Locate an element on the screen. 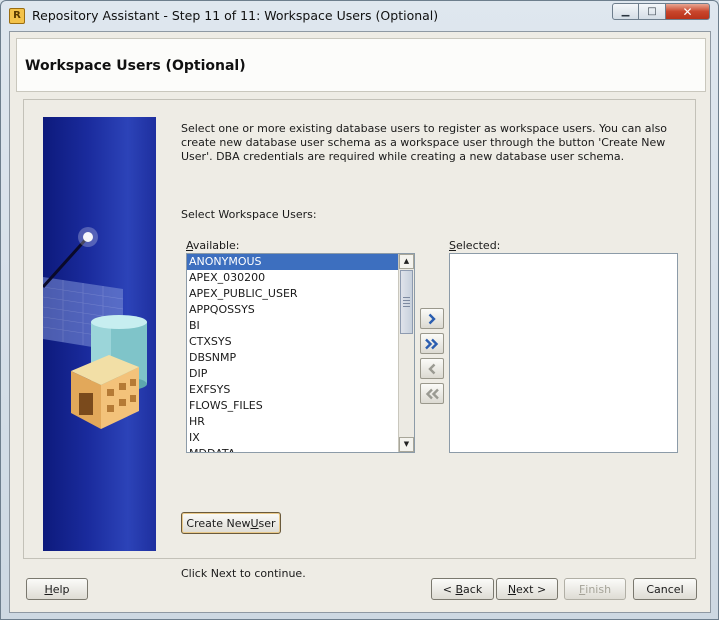 The image size is (719, 620). grip-icon is located at coordinates (406, 302).